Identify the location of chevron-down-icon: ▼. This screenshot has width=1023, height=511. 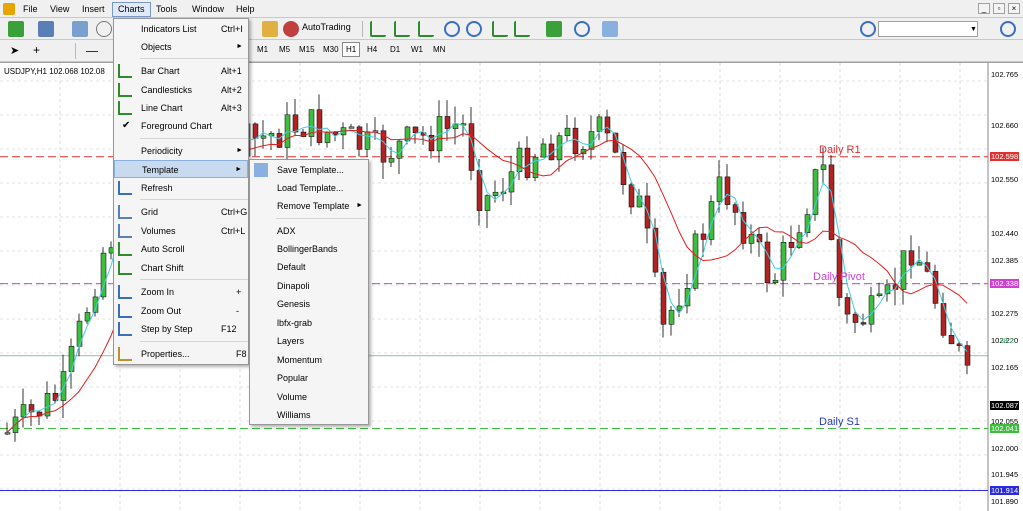
(973, 29).